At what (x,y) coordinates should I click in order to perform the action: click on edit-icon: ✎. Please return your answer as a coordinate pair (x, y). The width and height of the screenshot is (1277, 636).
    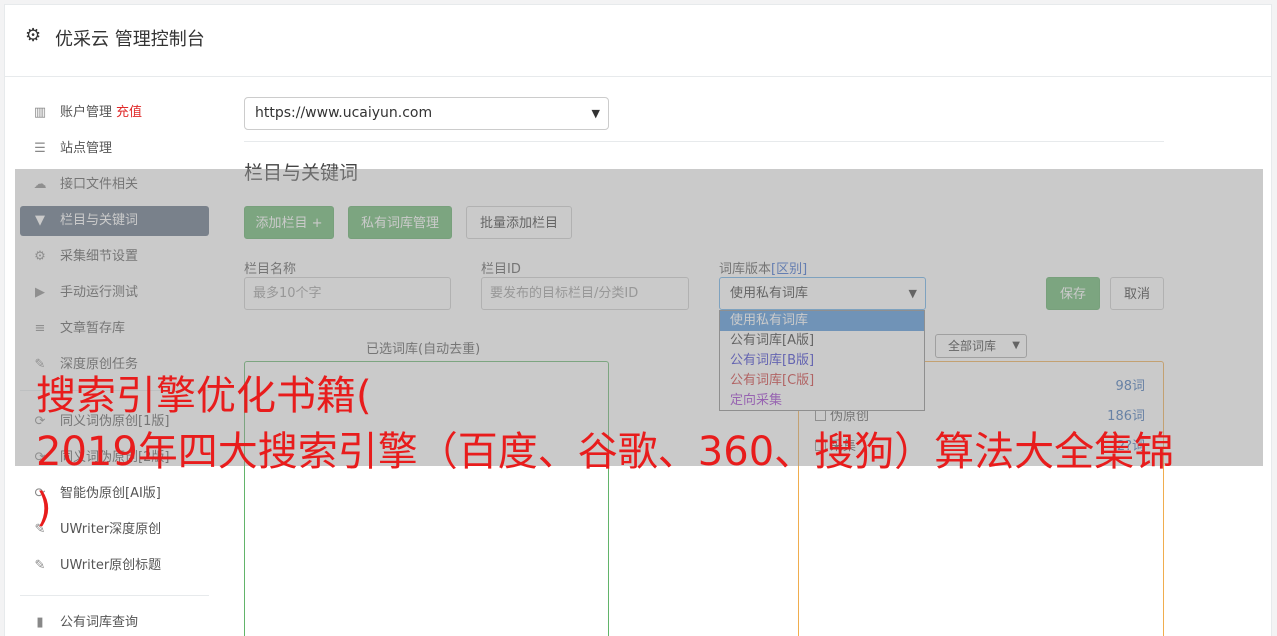
    Looking at the image, I should click on (40, 565).